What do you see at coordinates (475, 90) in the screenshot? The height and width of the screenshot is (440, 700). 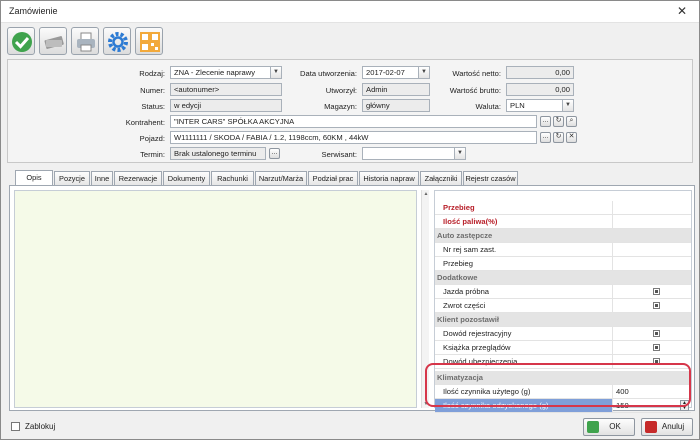 I see `brutto-label: Wartość brutto:` at bounding box center [475, 90].